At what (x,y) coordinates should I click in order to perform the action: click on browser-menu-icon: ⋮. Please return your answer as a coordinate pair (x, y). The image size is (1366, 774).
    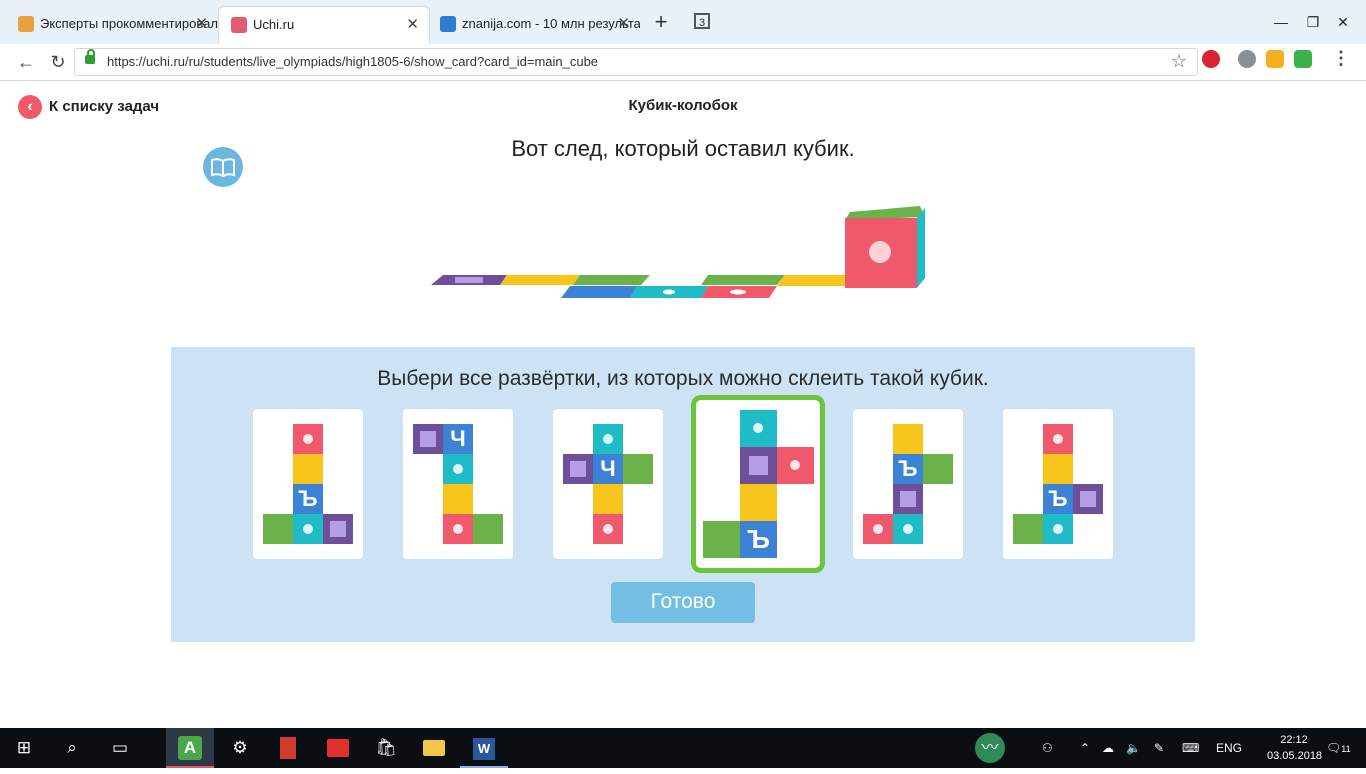
    Looking at the image, I should click on (1341, 58).